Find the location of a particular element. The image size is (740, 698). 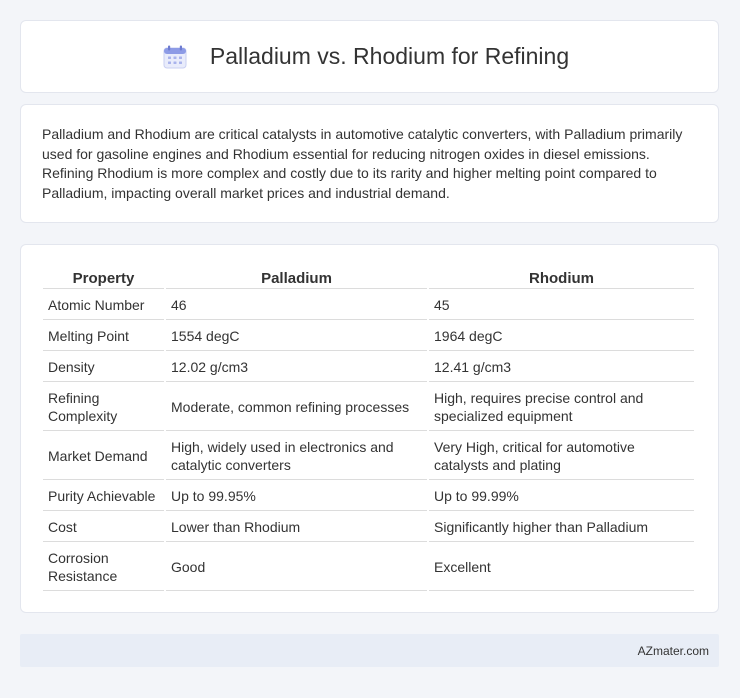

table-row: Atomic Number 46 45 is located at coordinates (368, 305).